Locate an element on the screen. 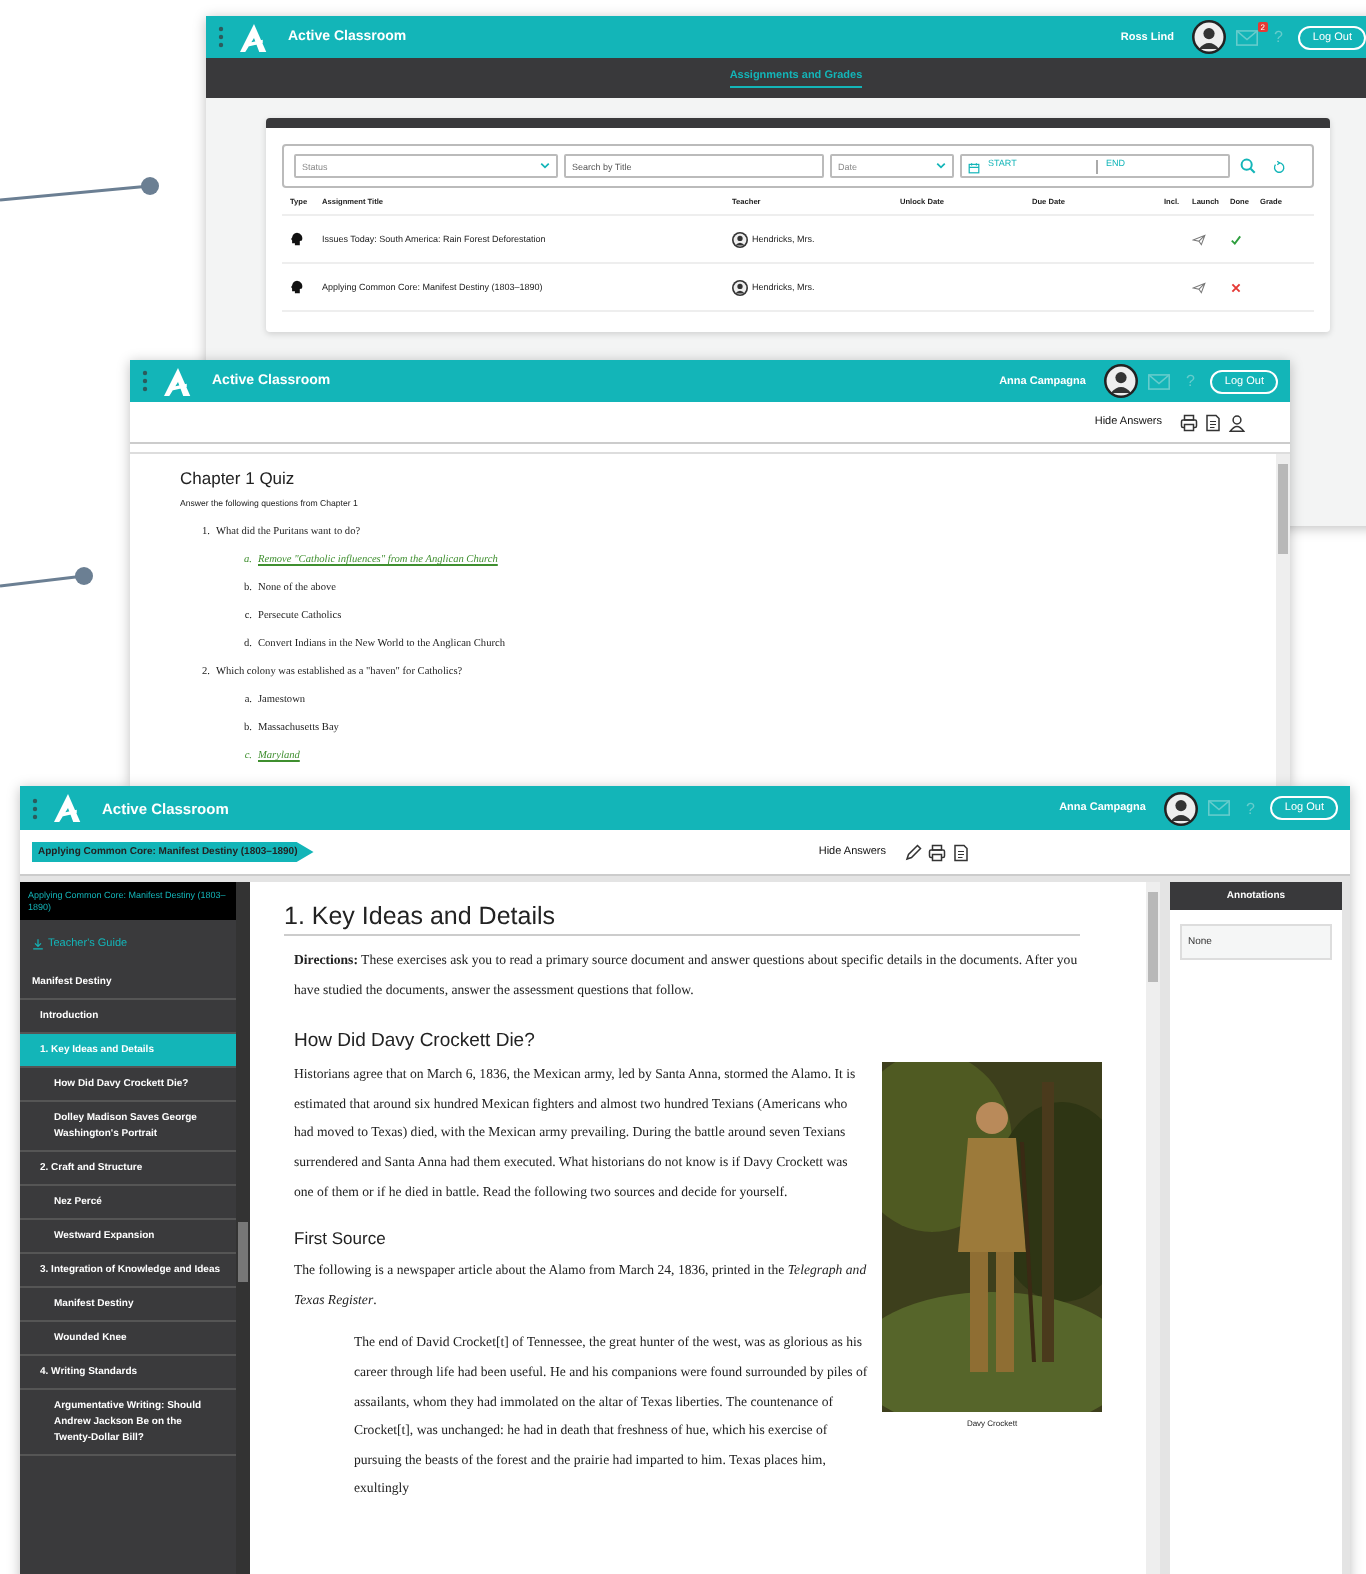 The height and width of the screenshot is (1574, 1366). download-icon is located at coordinates (38, 944).